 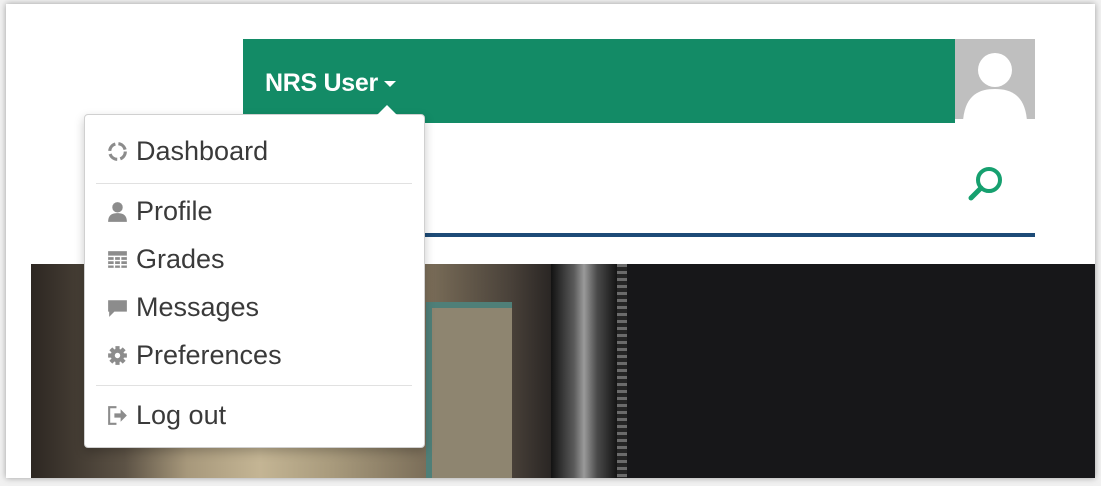 I want to click on menu-item-messages: Messages, so click(x=255, y=307).